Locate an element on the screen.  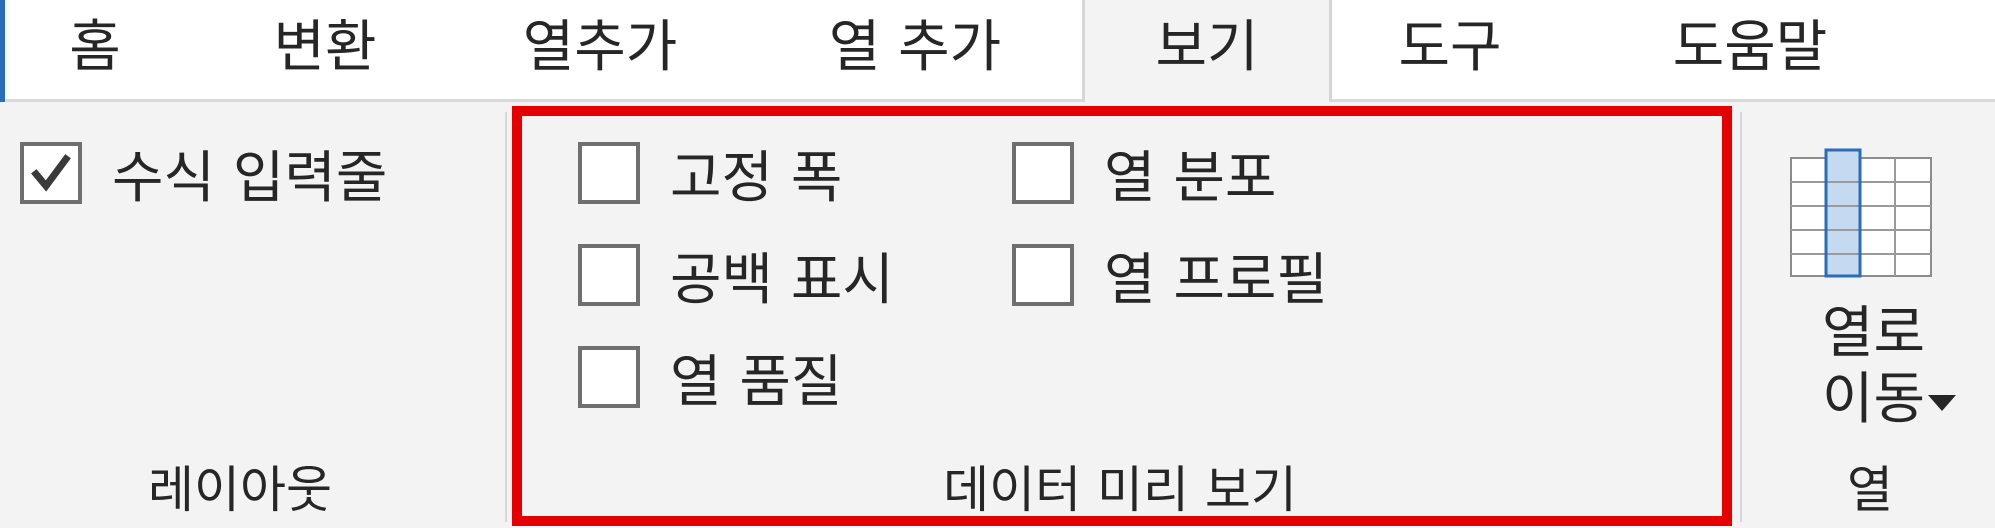
column-quality-label: 열 품질 is located at coordinates (756, 382).